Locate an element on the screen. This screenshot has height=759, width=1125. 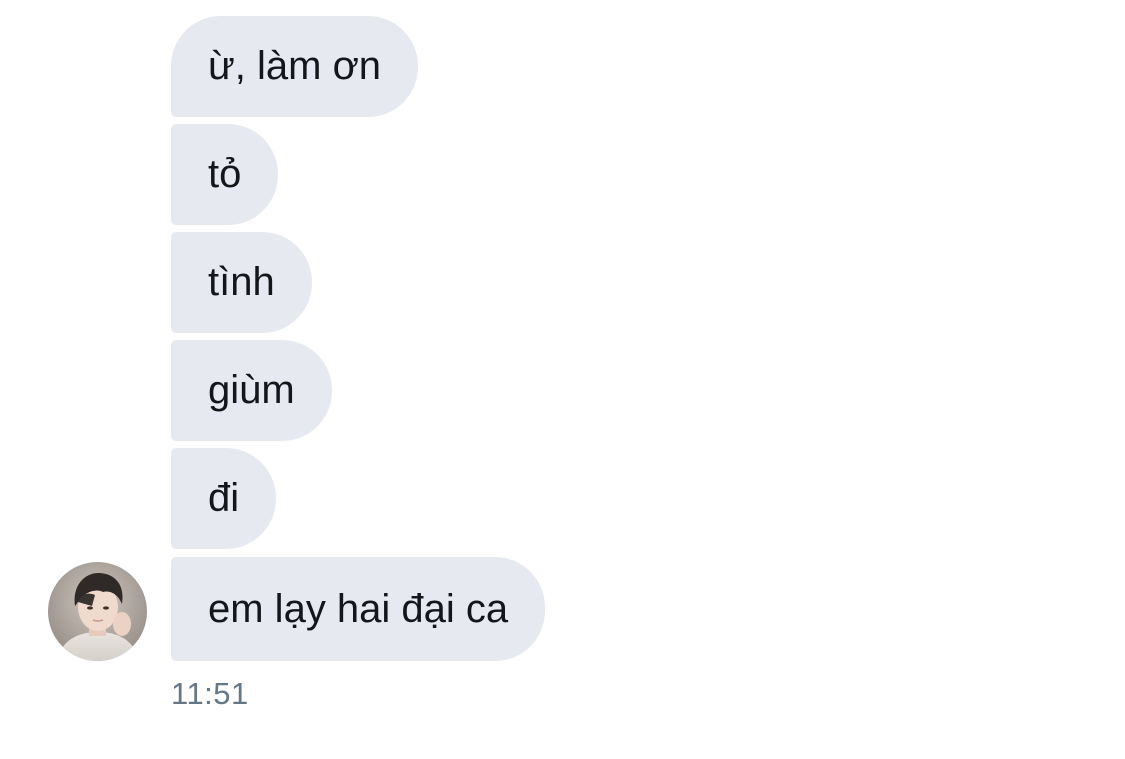
message-text: em lạy hai đại ca is located at coordinates (358, 609).